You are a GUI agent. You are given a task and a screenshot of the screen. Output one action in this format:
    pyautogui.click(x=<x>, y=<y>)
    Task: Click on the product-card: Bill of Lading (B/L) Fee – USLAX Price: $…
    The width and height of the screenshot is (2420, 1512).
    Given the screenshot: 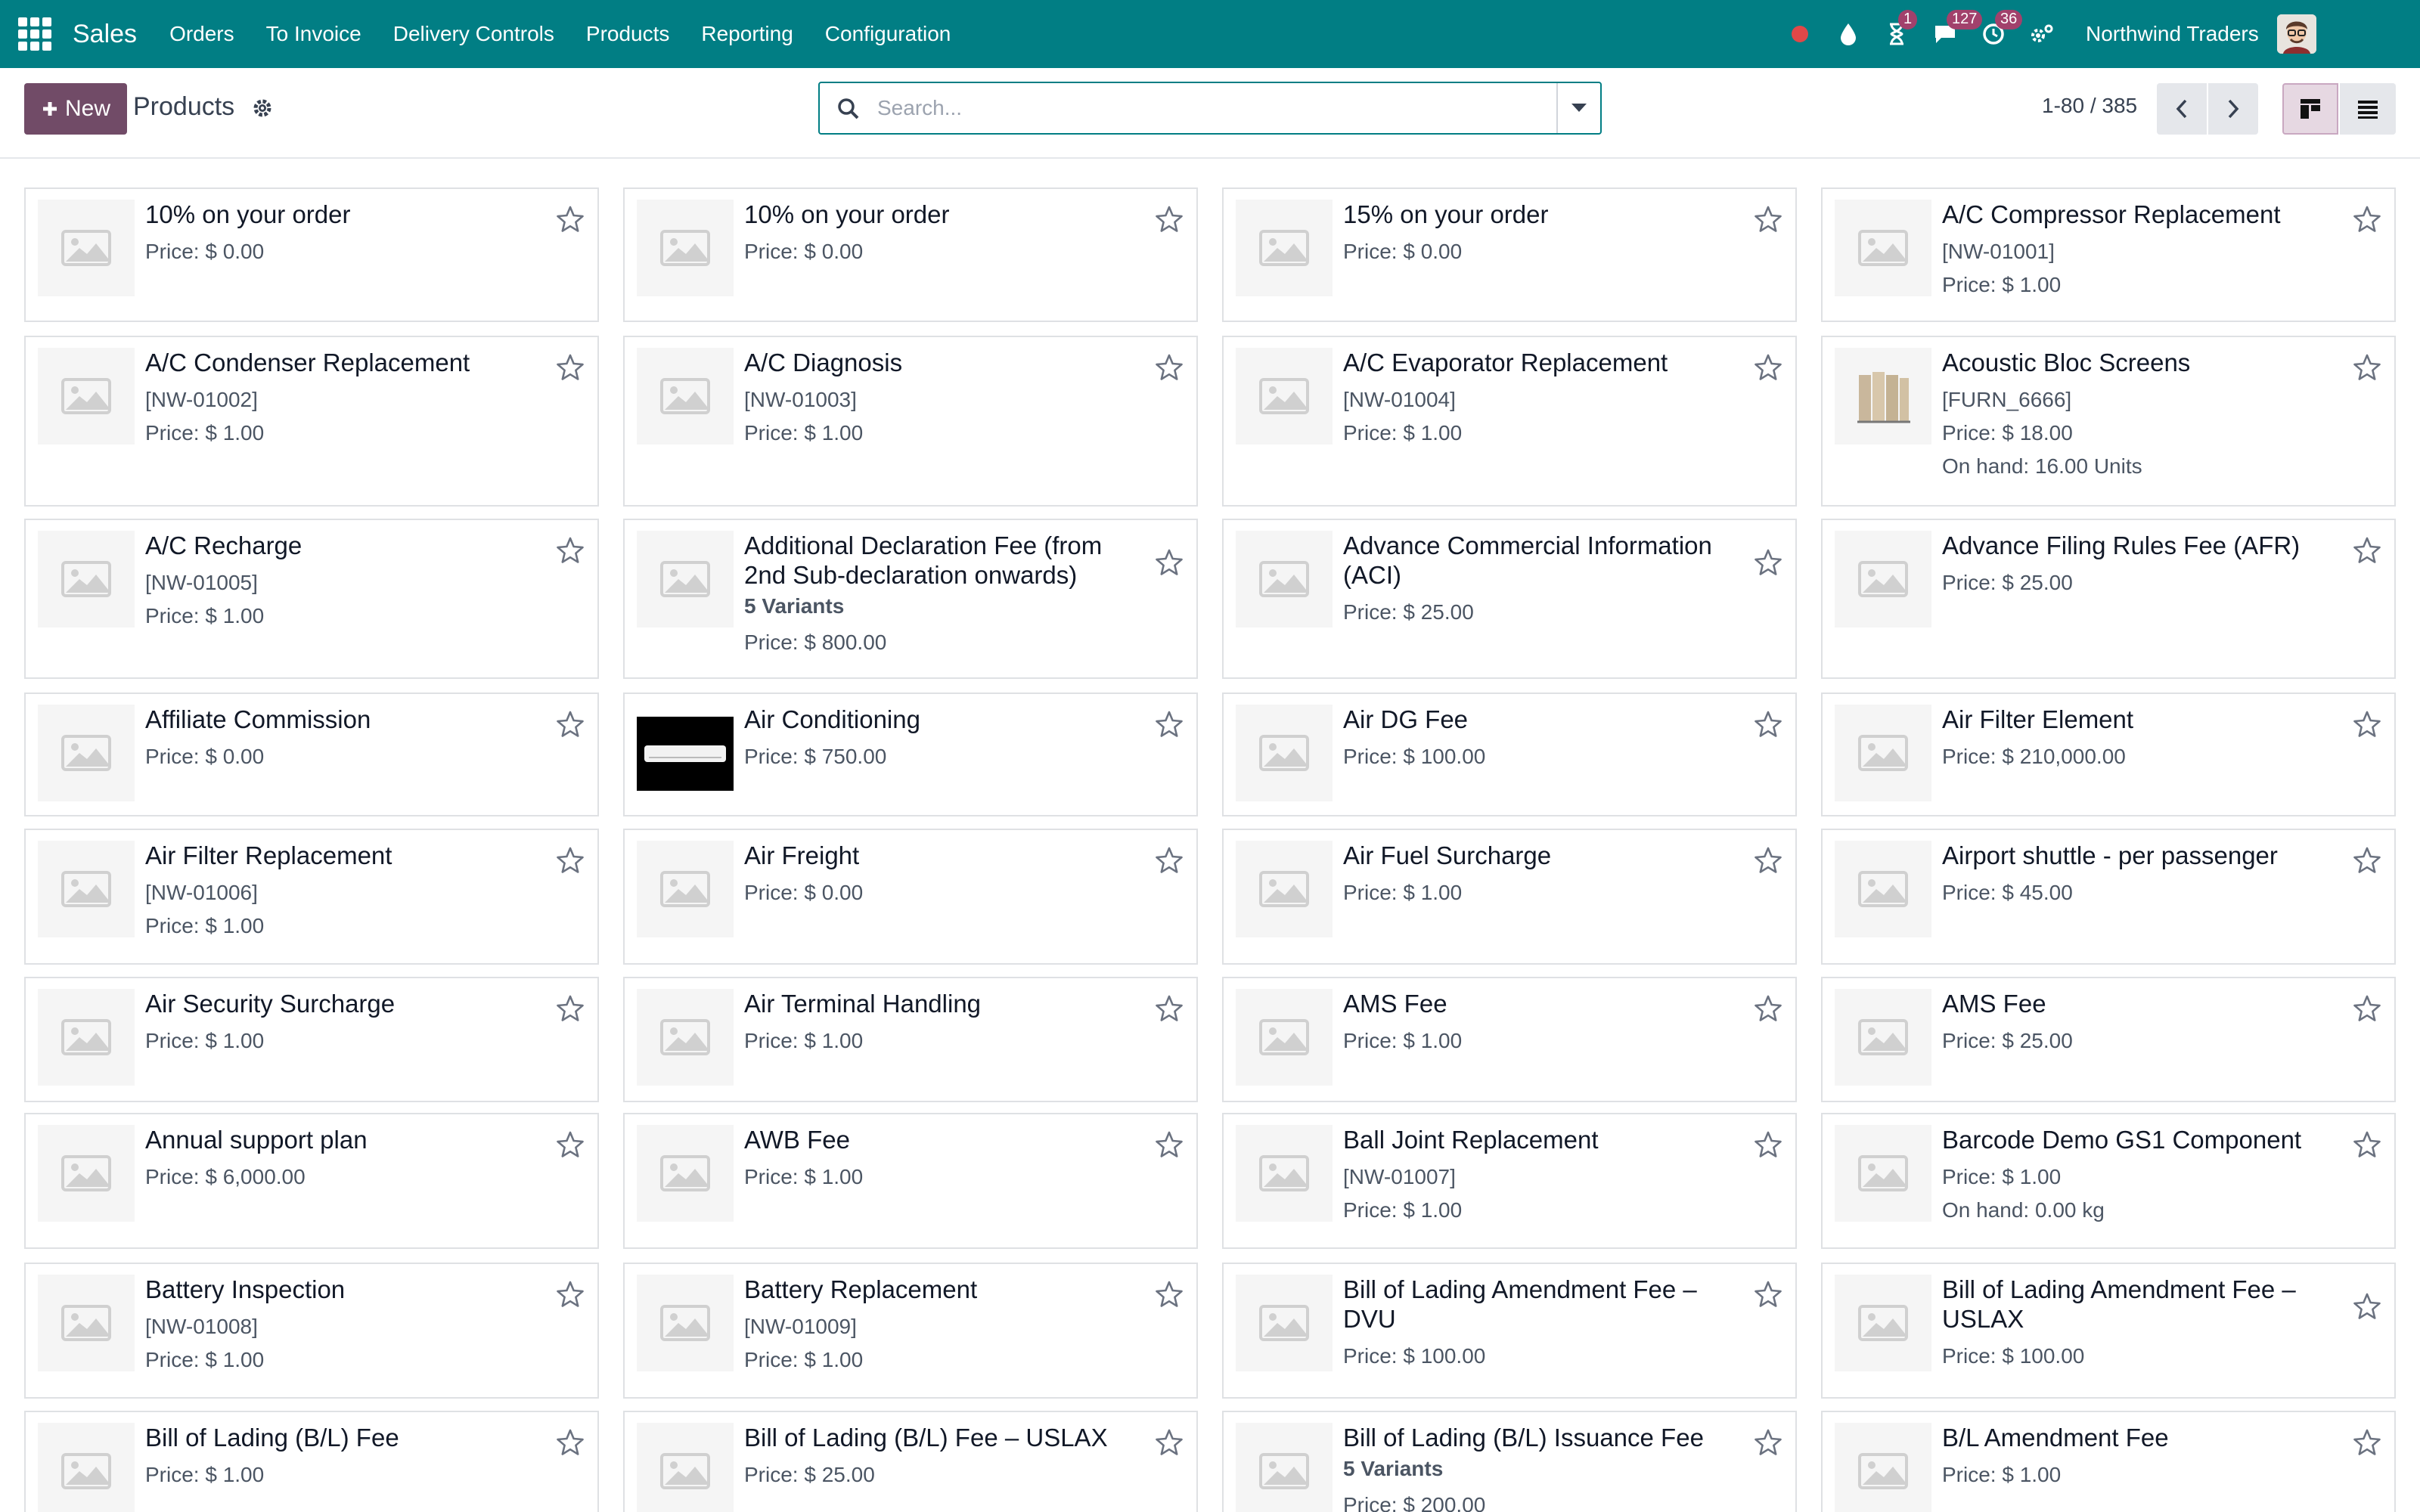 What is the action you would take?
    pyautogui.click(x=910, y=1461)
    